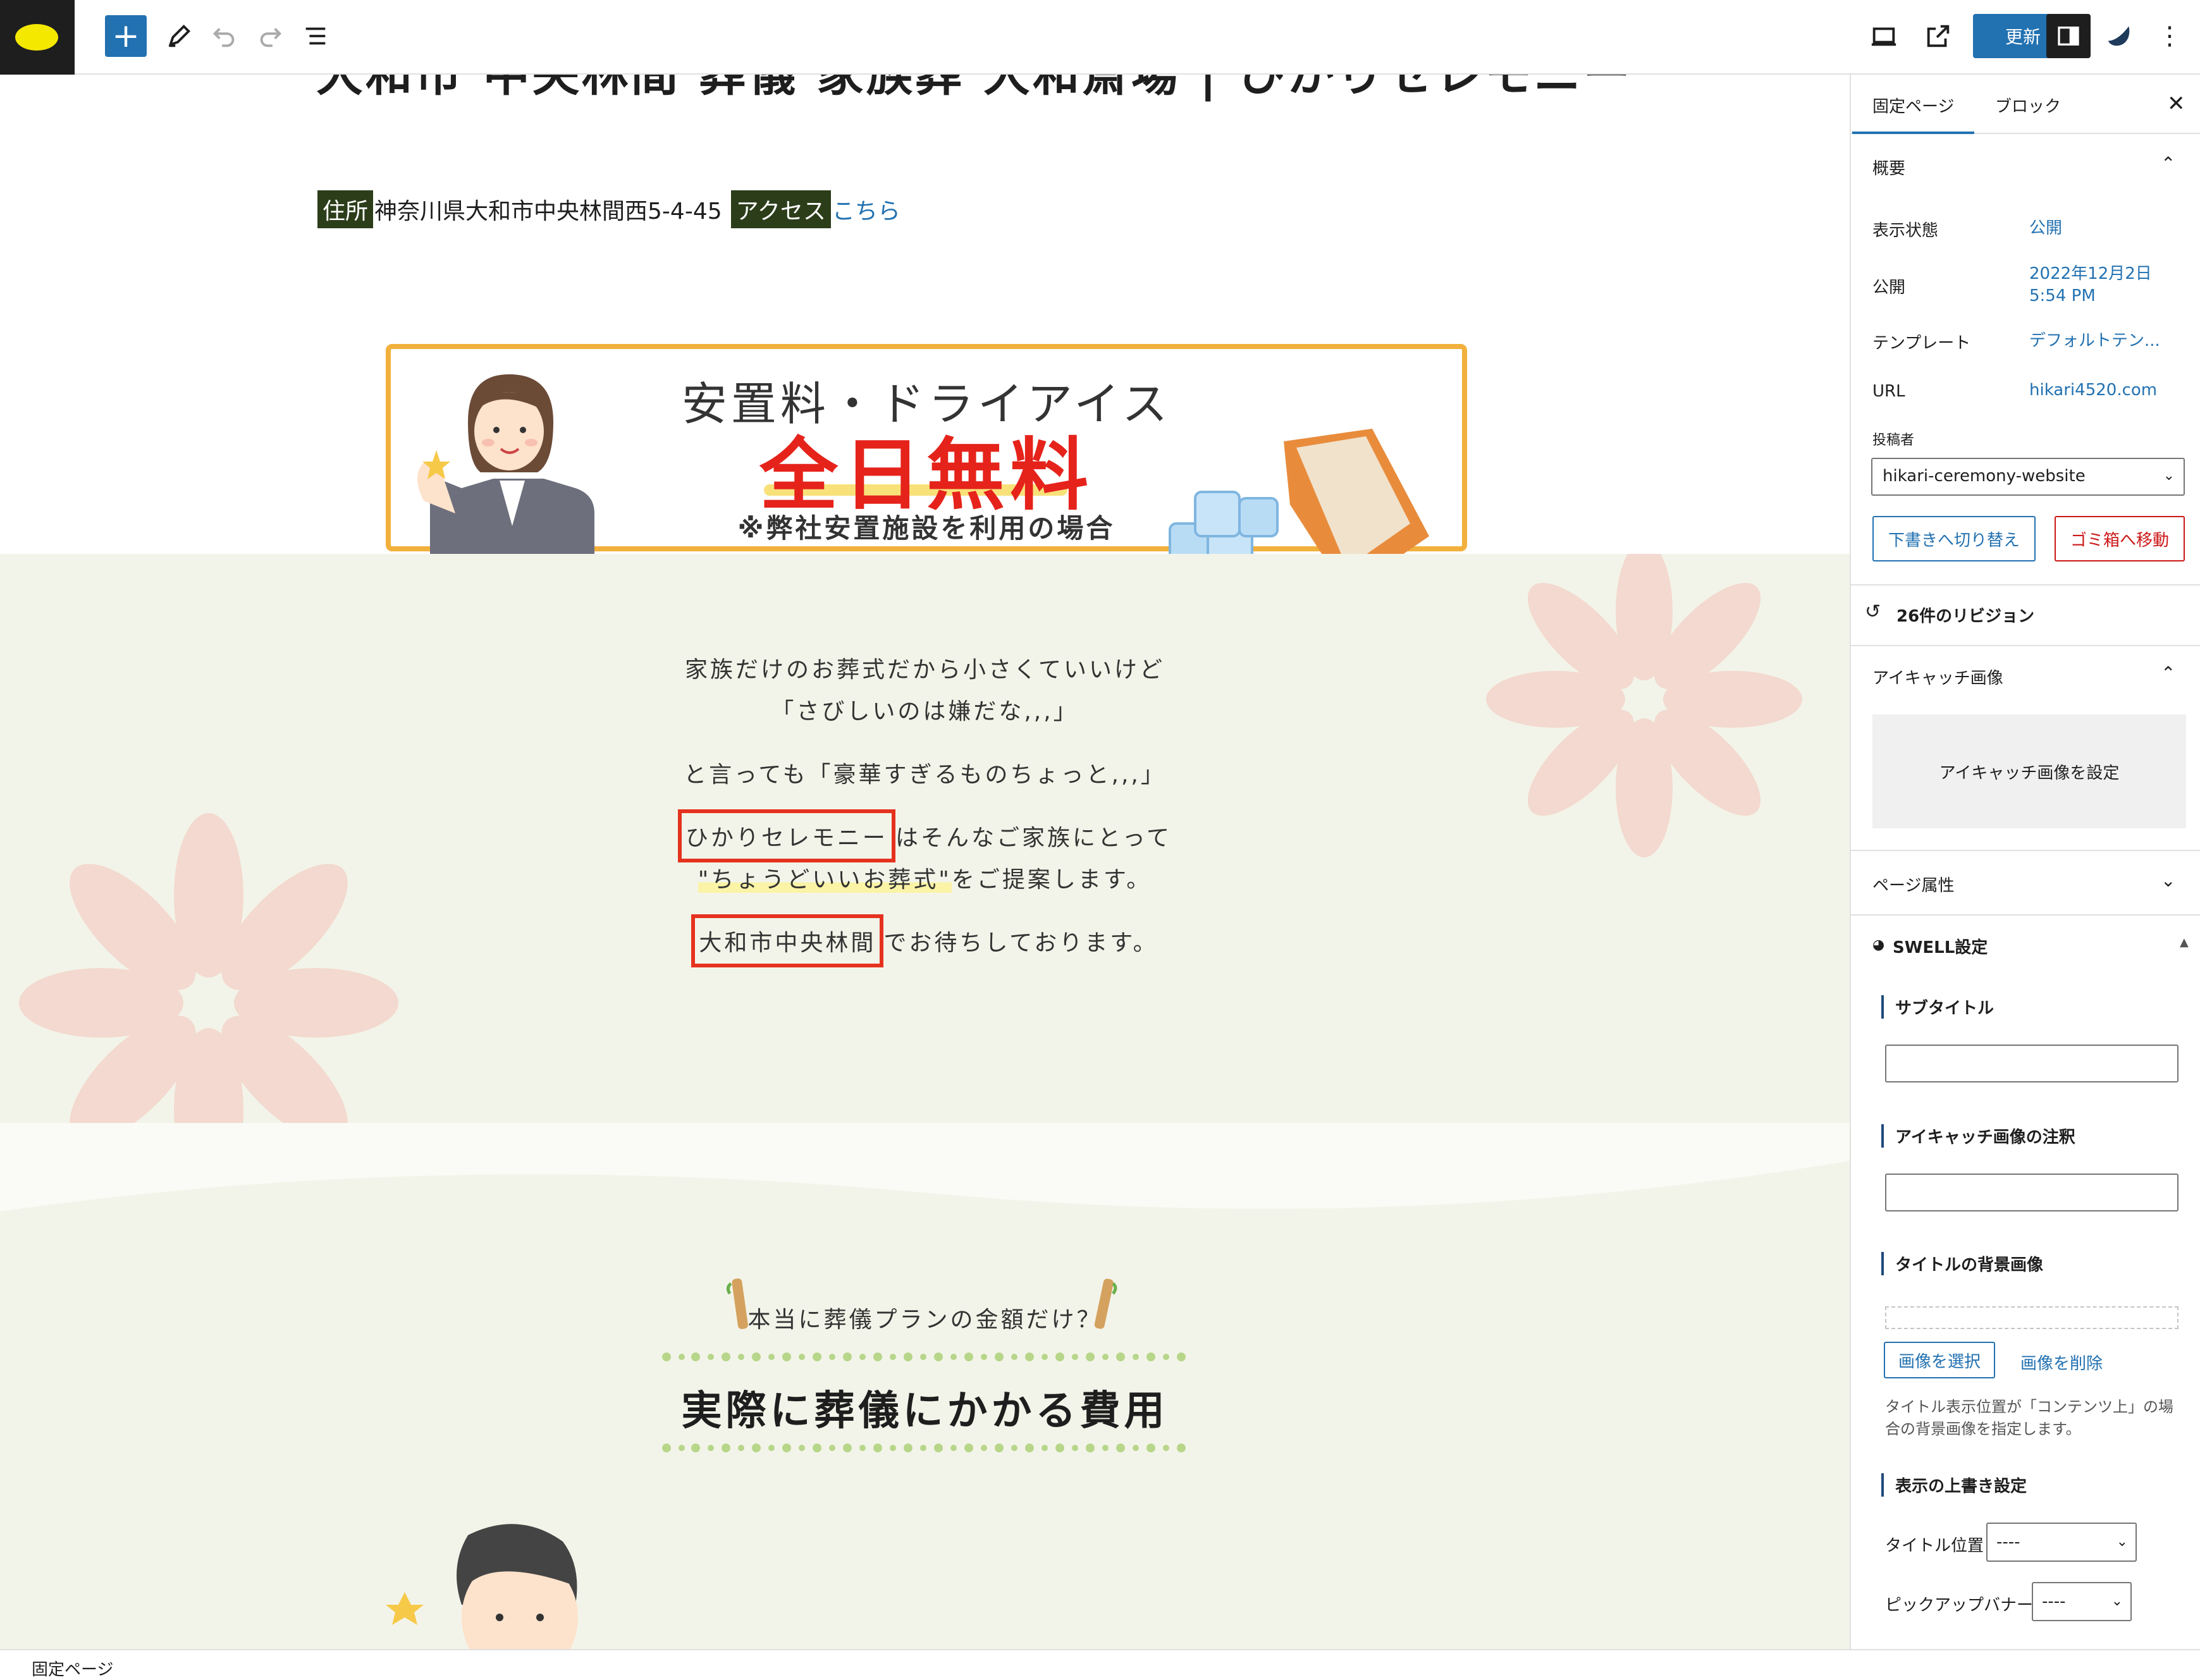 The image size is (2200, 1680). Describe the element at coordinates (824, 880) in the screenshot. I see `message-p4-quote: "ちょうどいいお葬式"` at that location.